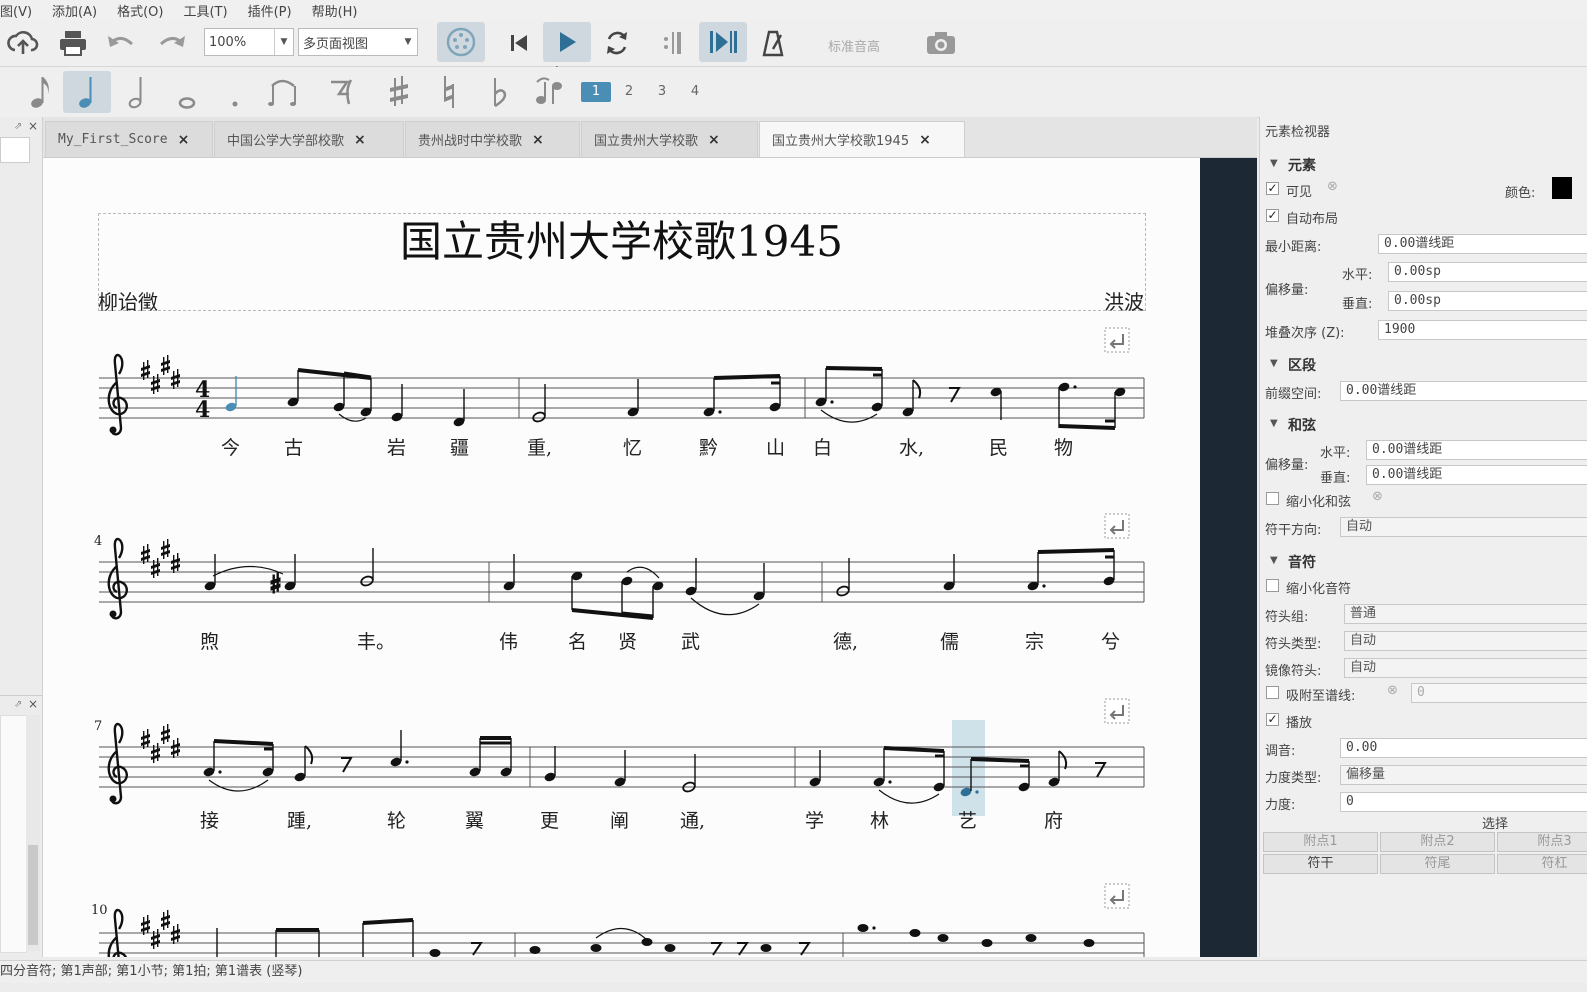  Describe the element at coordinates (1302, 425) in the screenshot. I see `section-chord: 和弦` at that location.